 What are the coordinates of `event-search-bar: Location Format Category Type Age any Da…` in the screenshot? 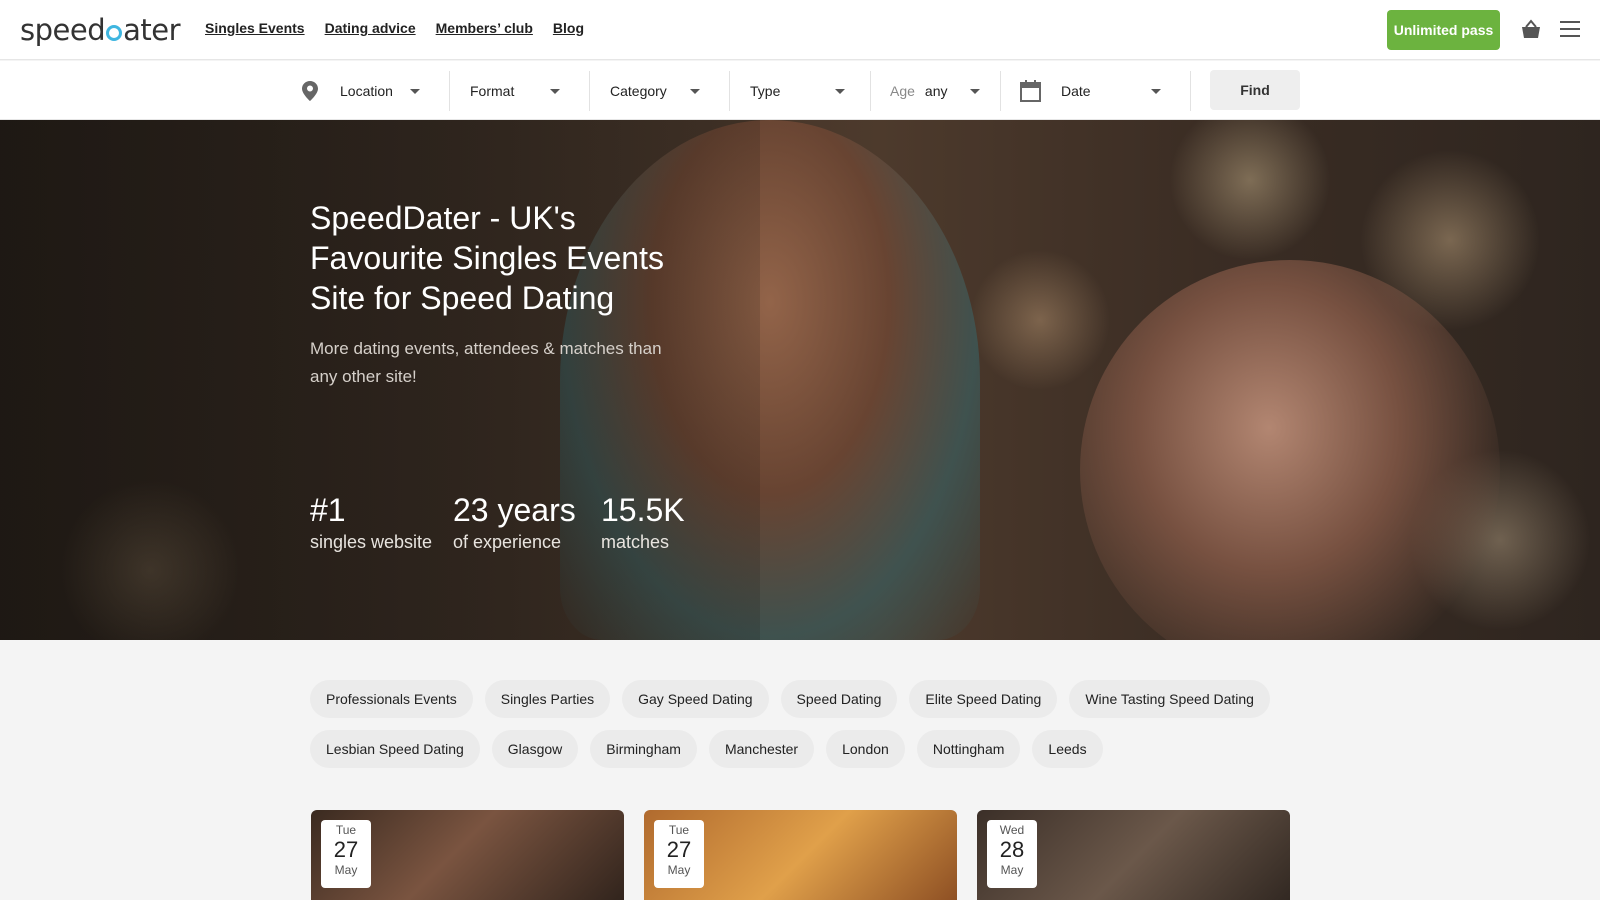 It's located at (800, 90).